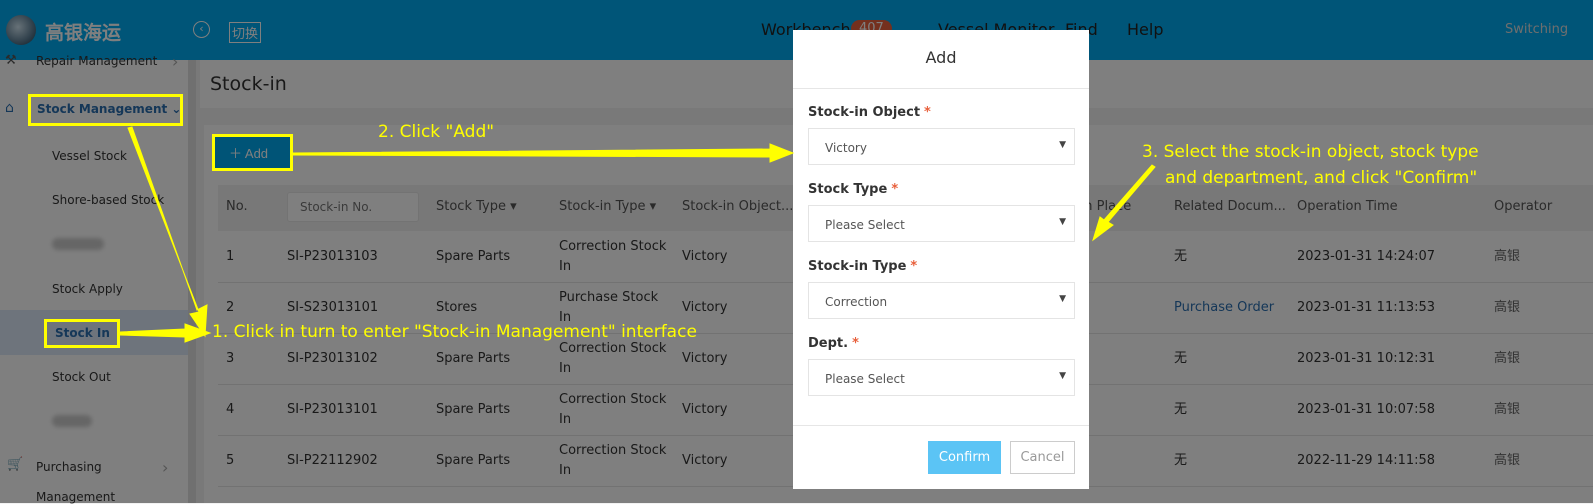  What do you see at coordinates (1321, 178) in the screenshot?
I see `annotation-step3-line2: and department, and click "Confirm"` at bounding box center [1321, 178].